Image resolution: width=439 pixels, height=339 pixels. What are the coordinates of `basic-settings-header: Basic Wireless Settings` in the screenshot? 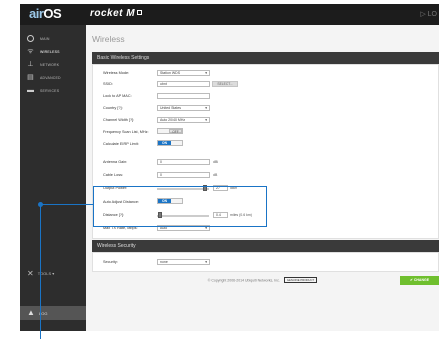 It's located at (265, 58).